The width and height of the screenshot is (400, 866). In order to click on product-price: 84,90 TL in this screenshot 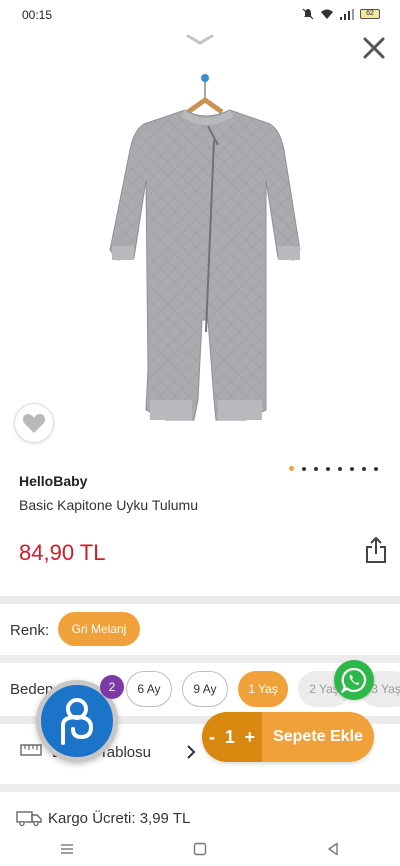, I will do `click(62, 552)`.